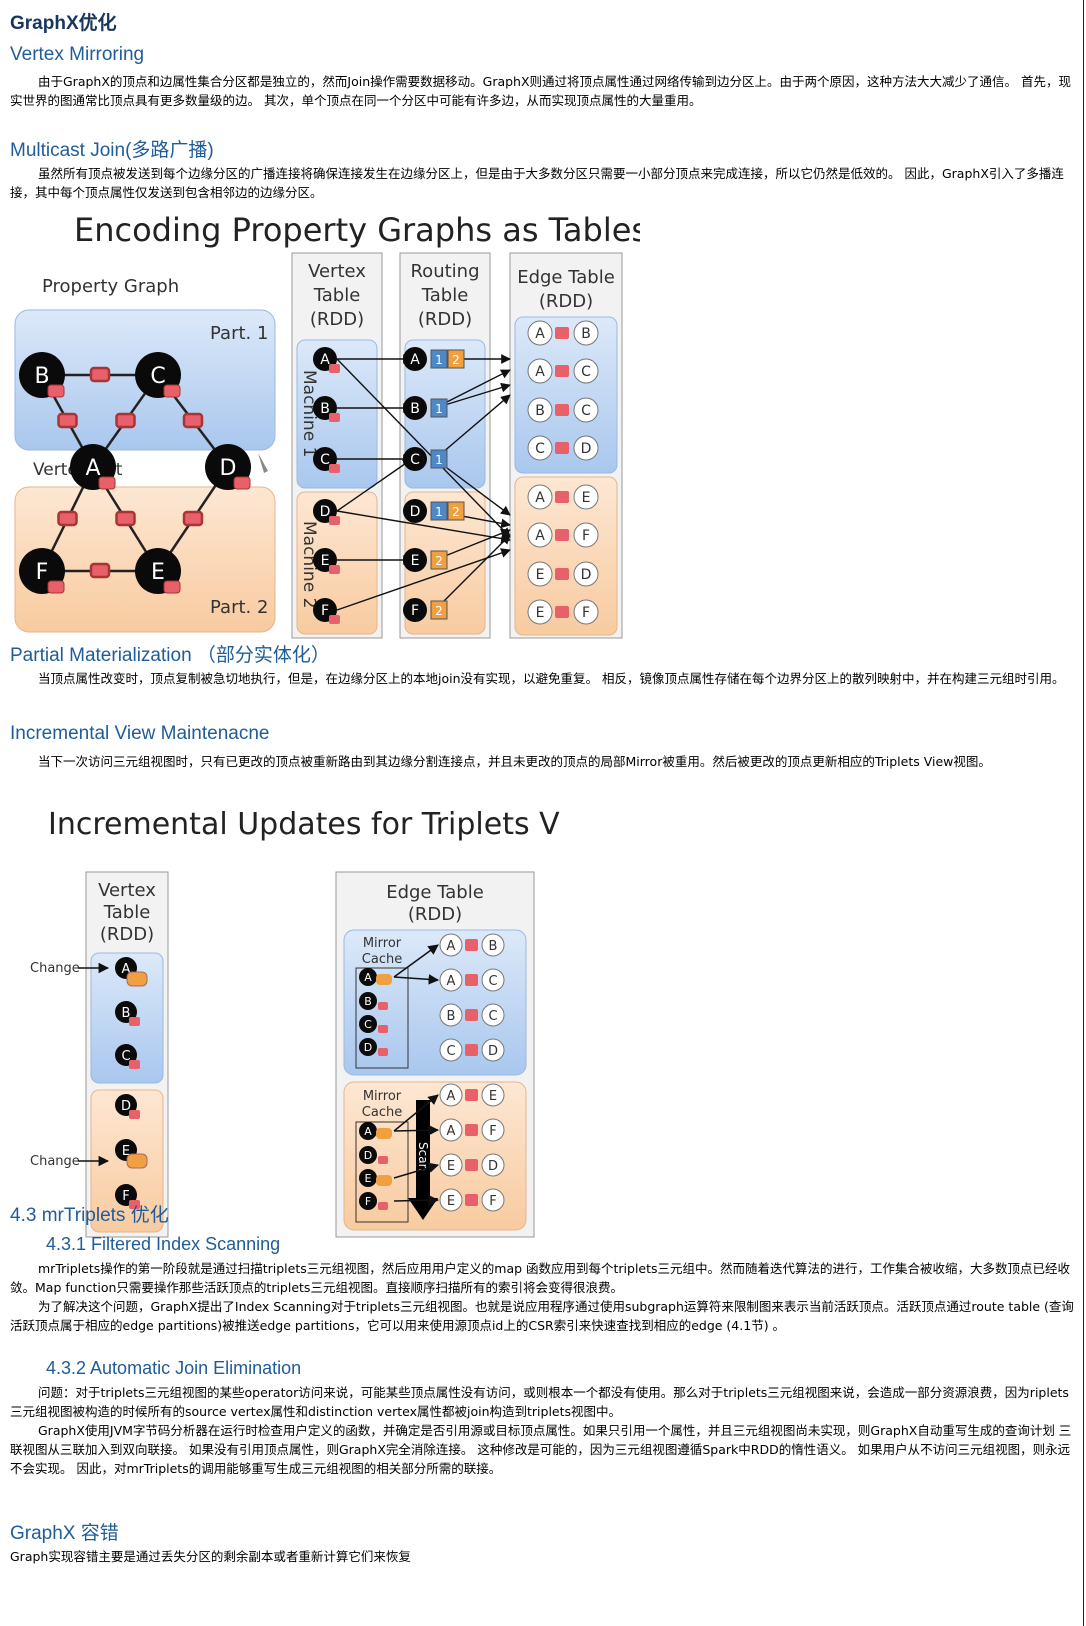  Describe the element at coordinates (210, 1556) in the screenshot. I see `paragraph-fault-tolerance: Graph实现容错主要是通过丢失分区的剩余副本或者重新计算它们来恢复` at that location.